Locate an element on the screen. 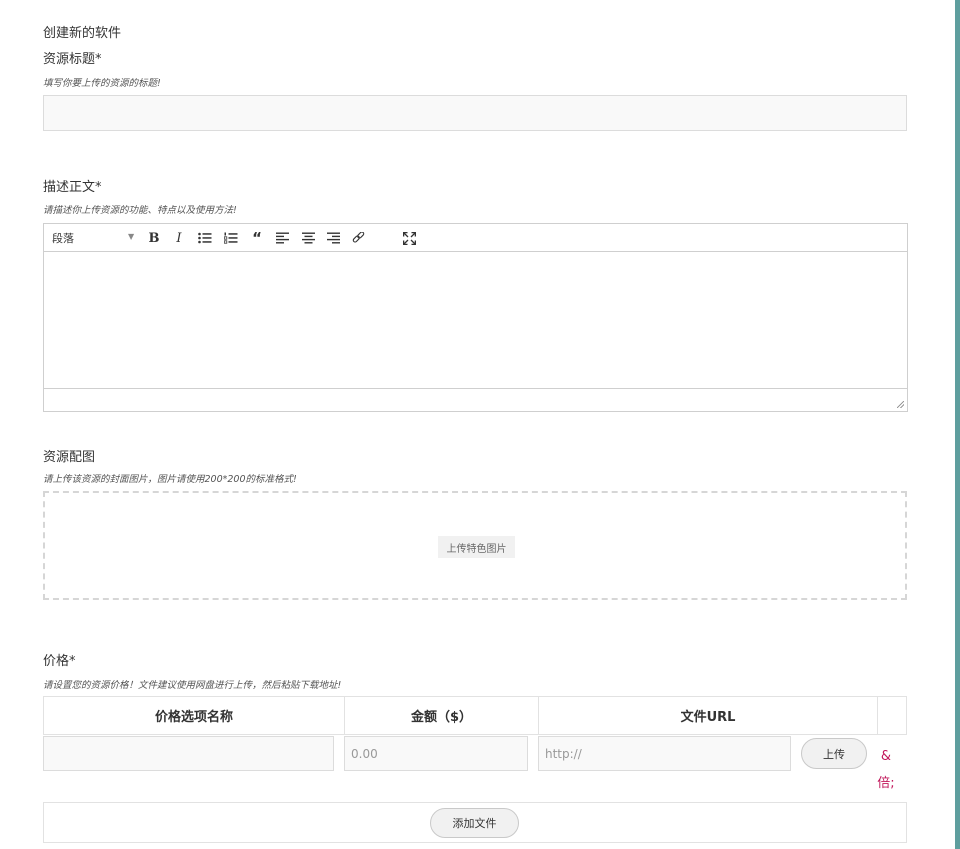 The image size is (960, 849). editor-status-bar is located at coordinates (475, 400).